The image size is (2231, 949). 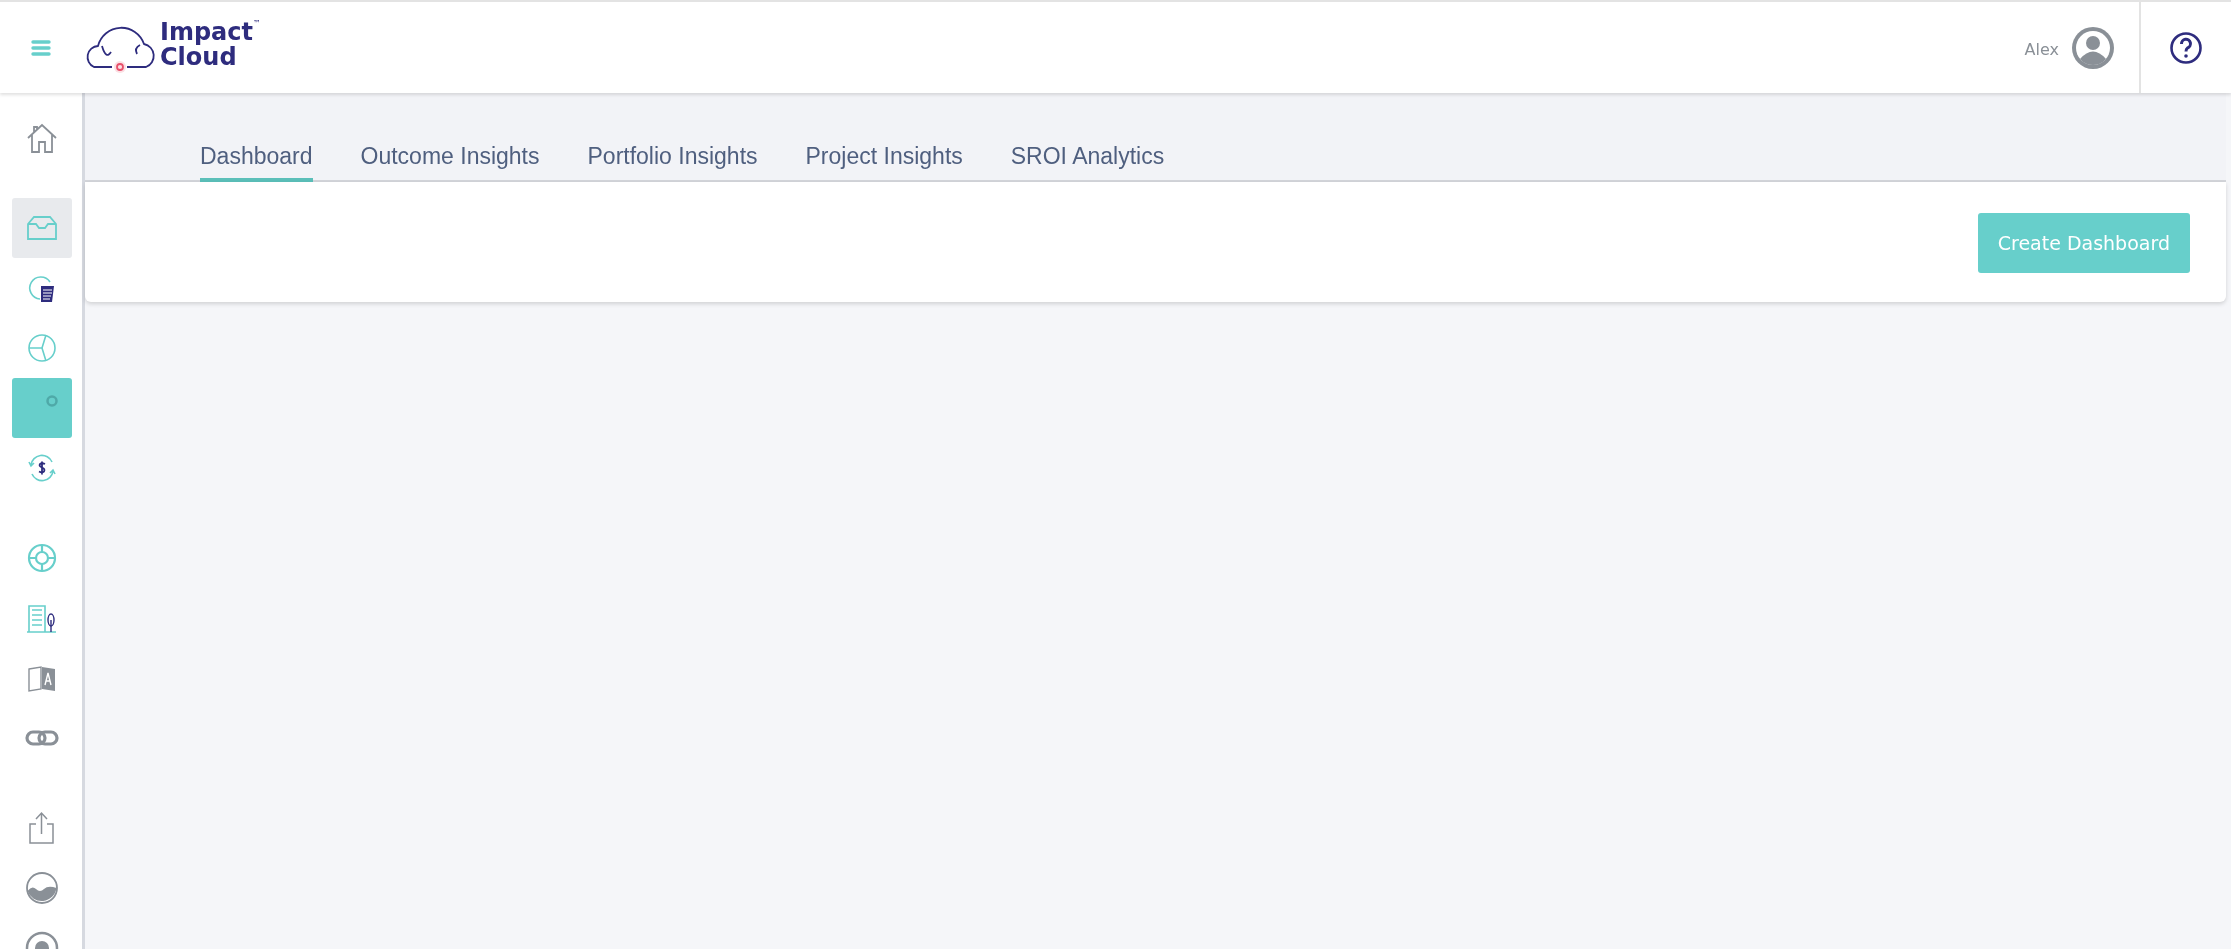 I want to click on menu-icon, so click(x=41, y=47).